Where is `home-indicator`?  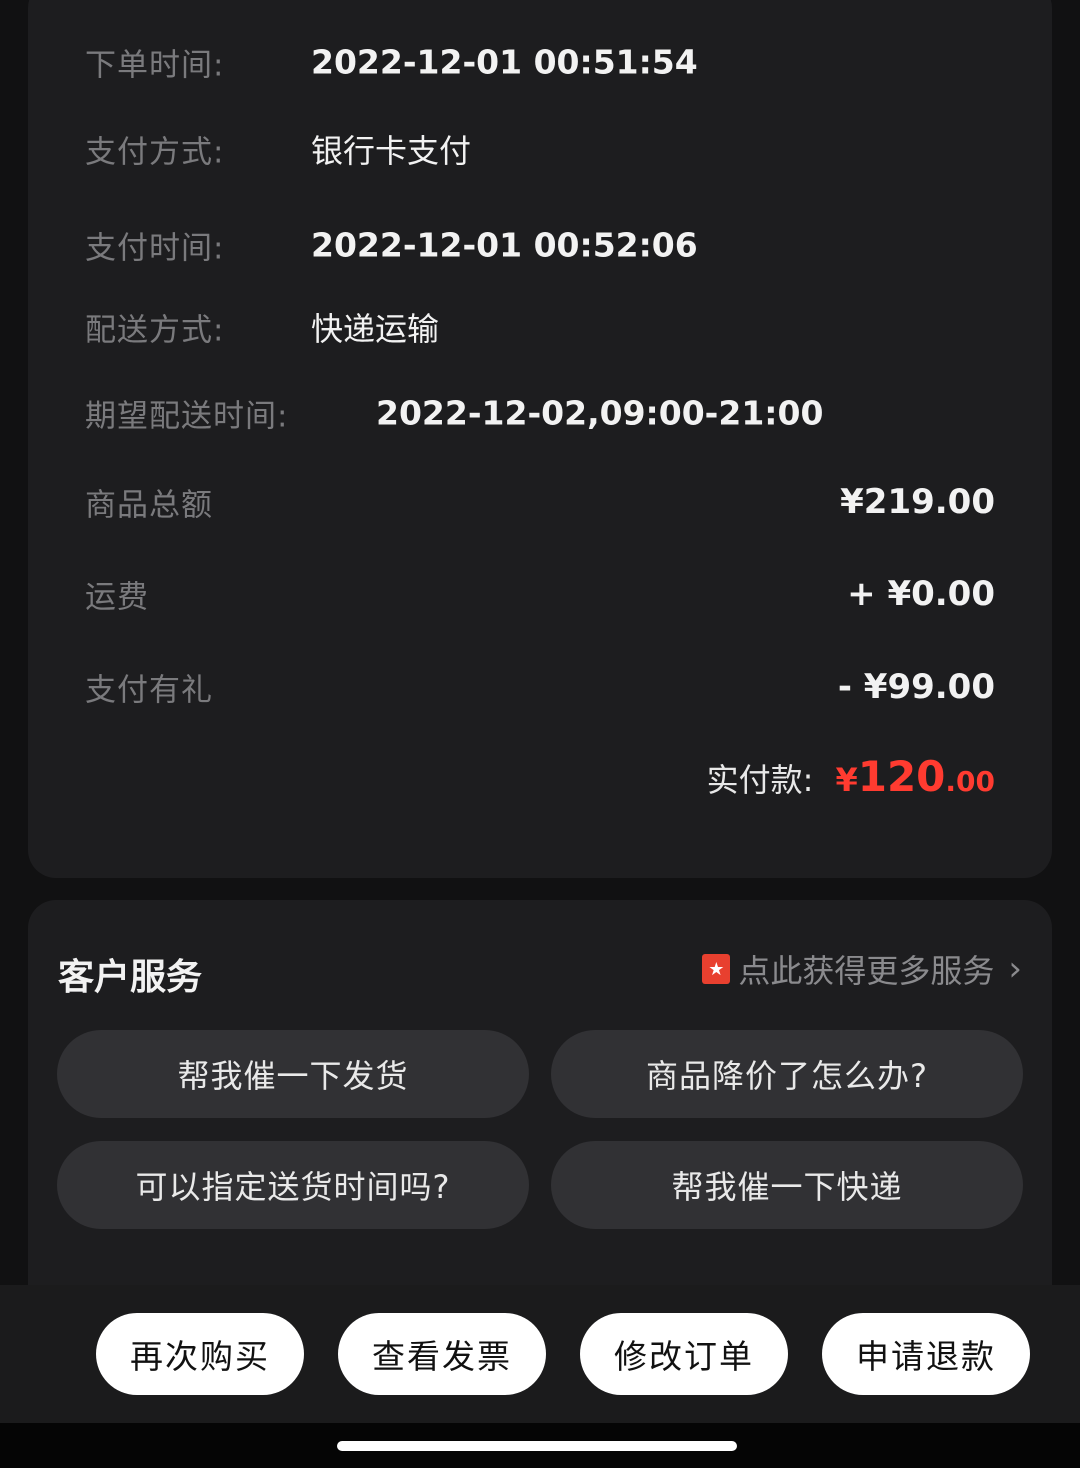
home-indicator is located at coordinates (537, 1446).